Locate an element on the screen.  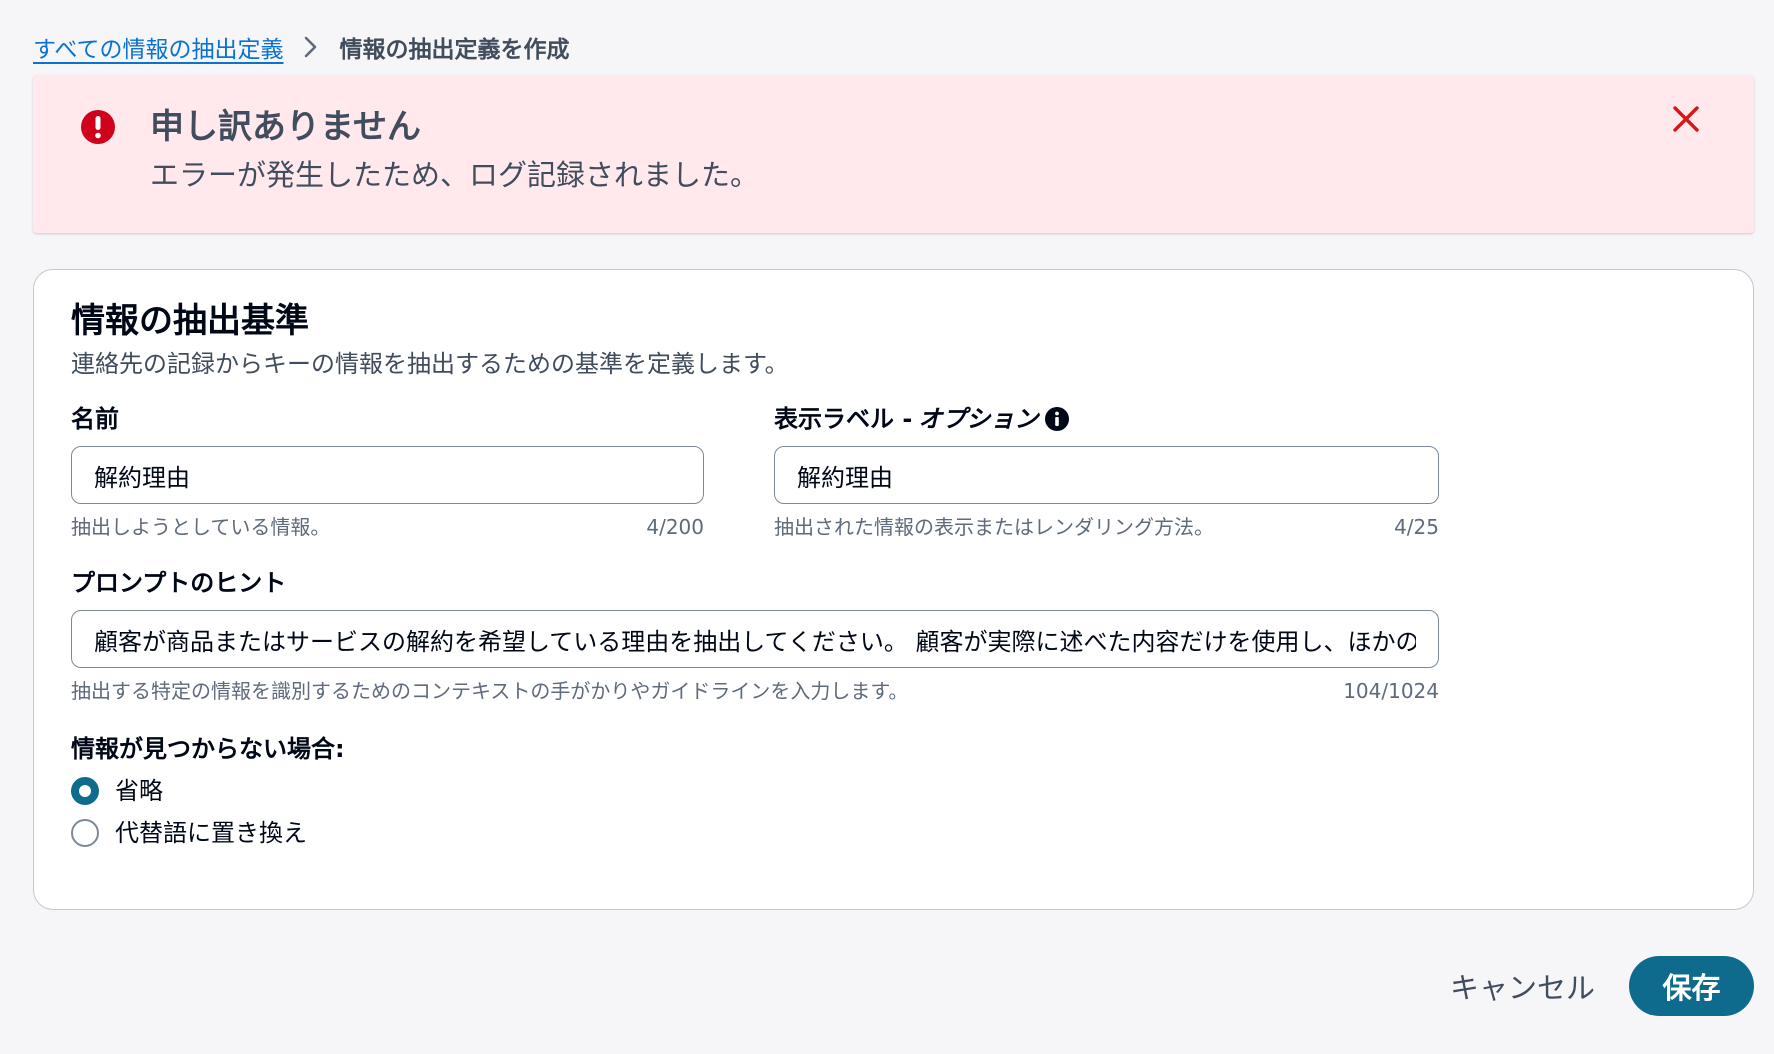
radio-option-replace: 代替語に置き換え is located at coordinates (893, 833).